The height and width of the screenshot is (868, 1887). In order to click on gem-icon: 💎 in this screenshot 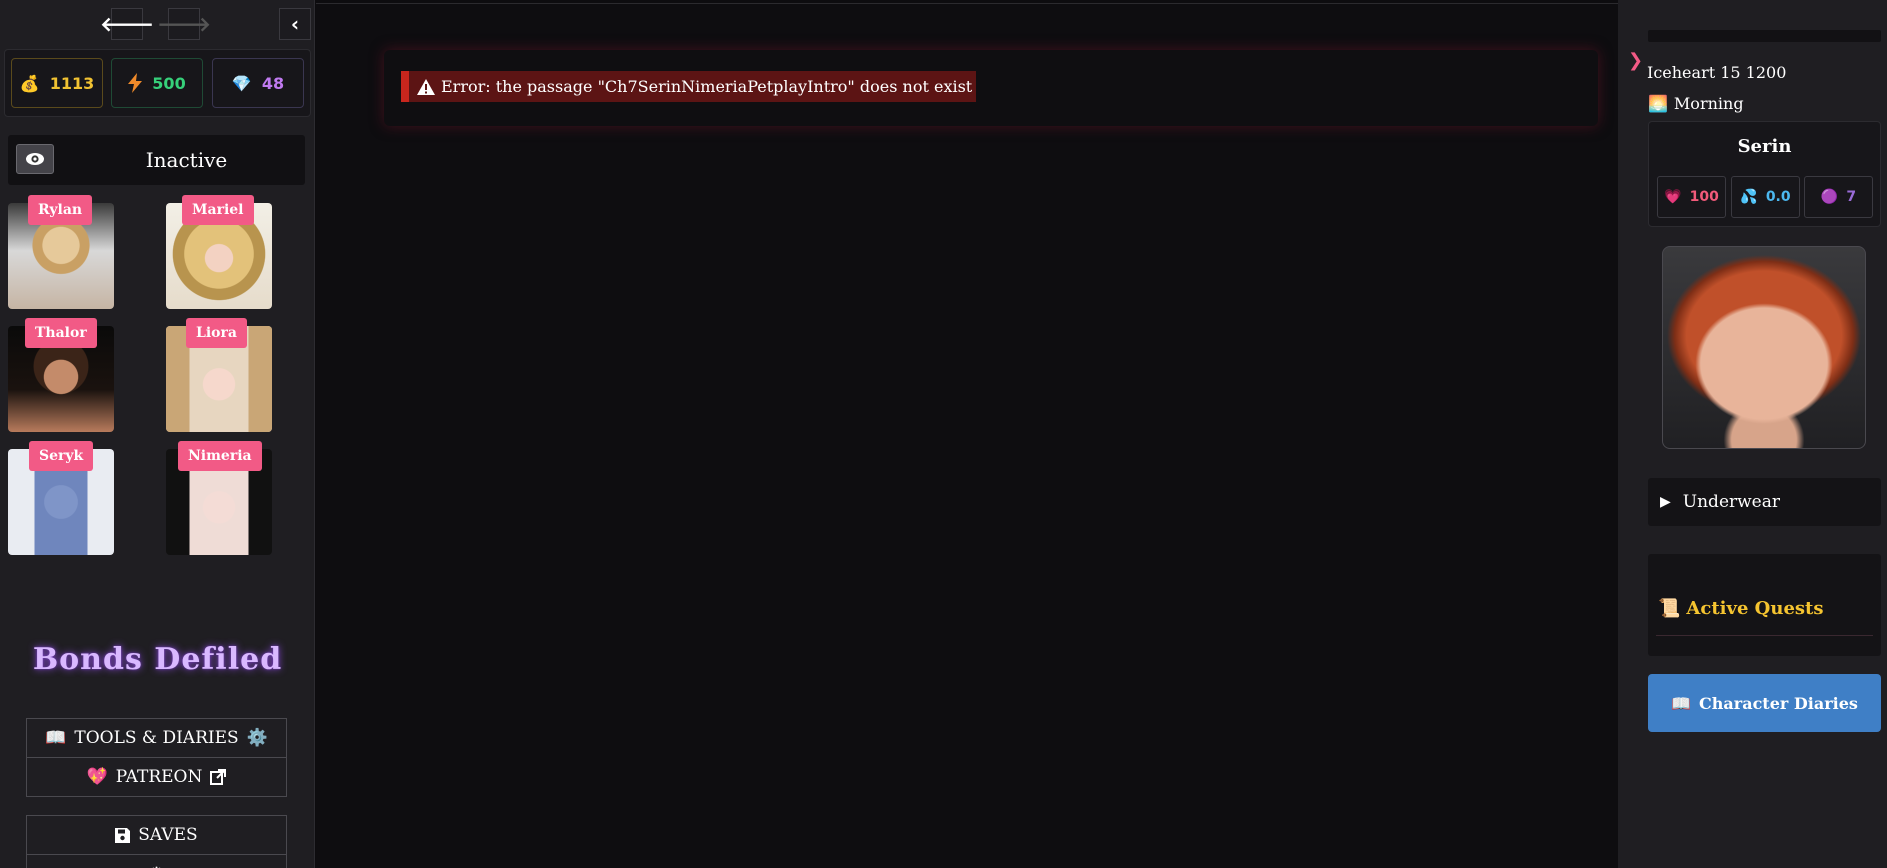, I will do `click(241, 83)`.